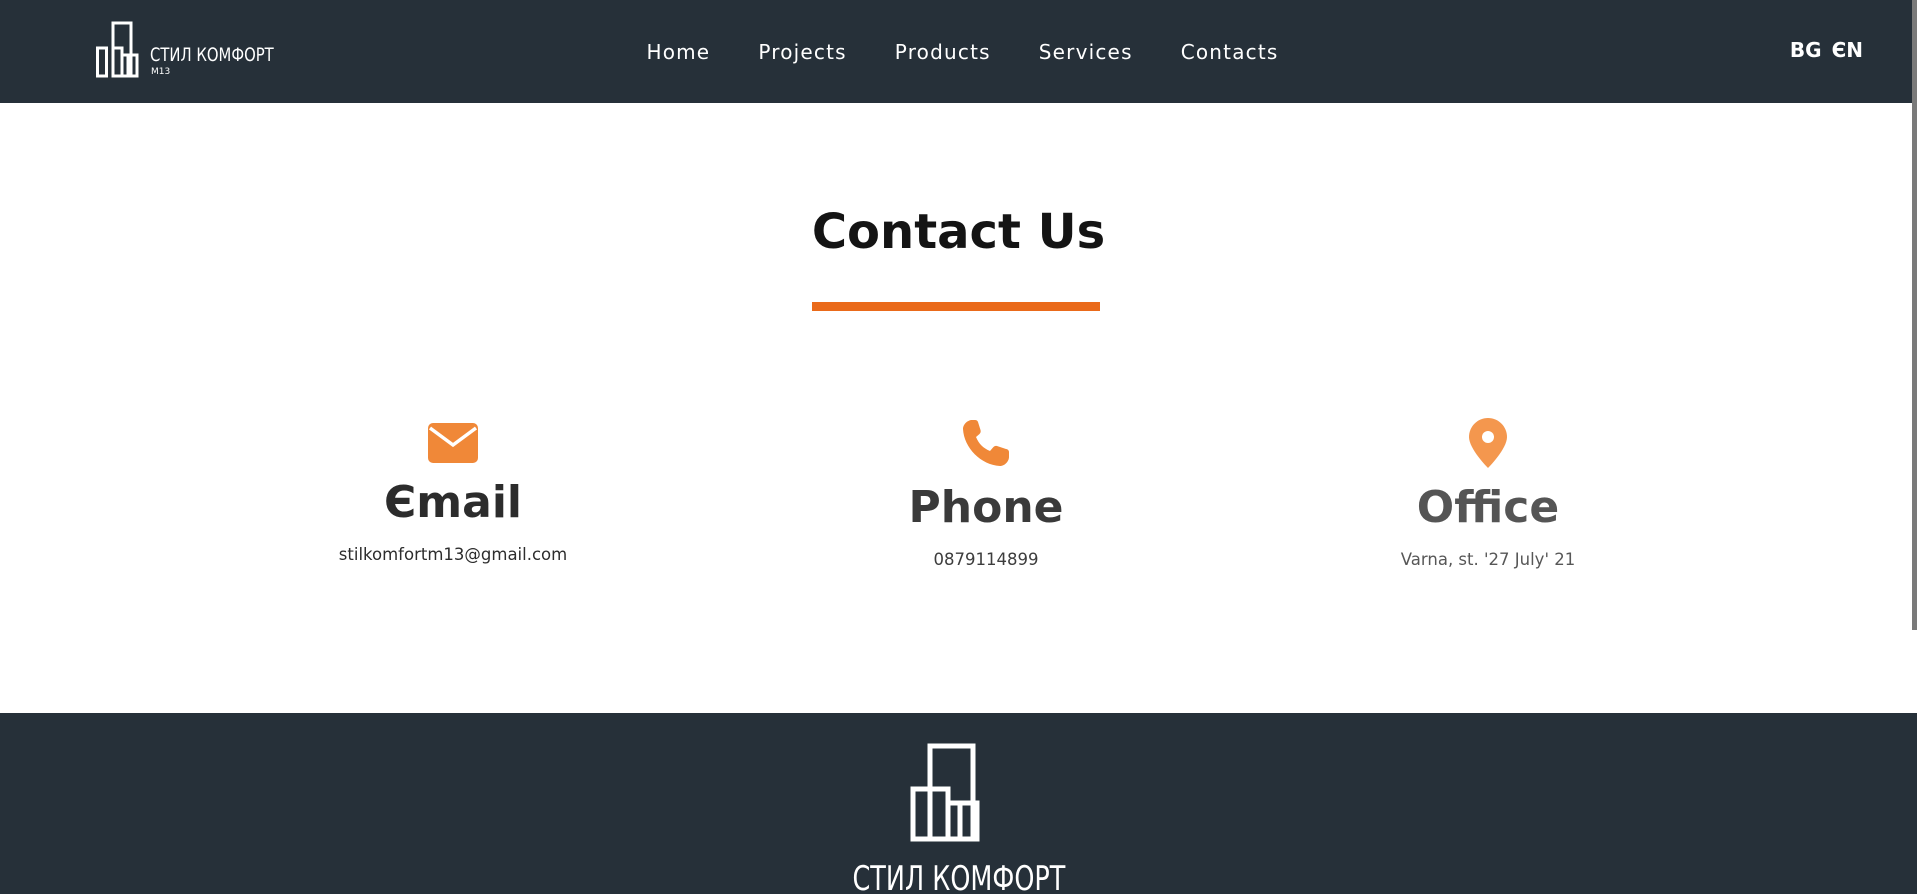 The height and width of the screenshot is (894, 1917). I want to click on nav-services: Services, so click(1086, 52).